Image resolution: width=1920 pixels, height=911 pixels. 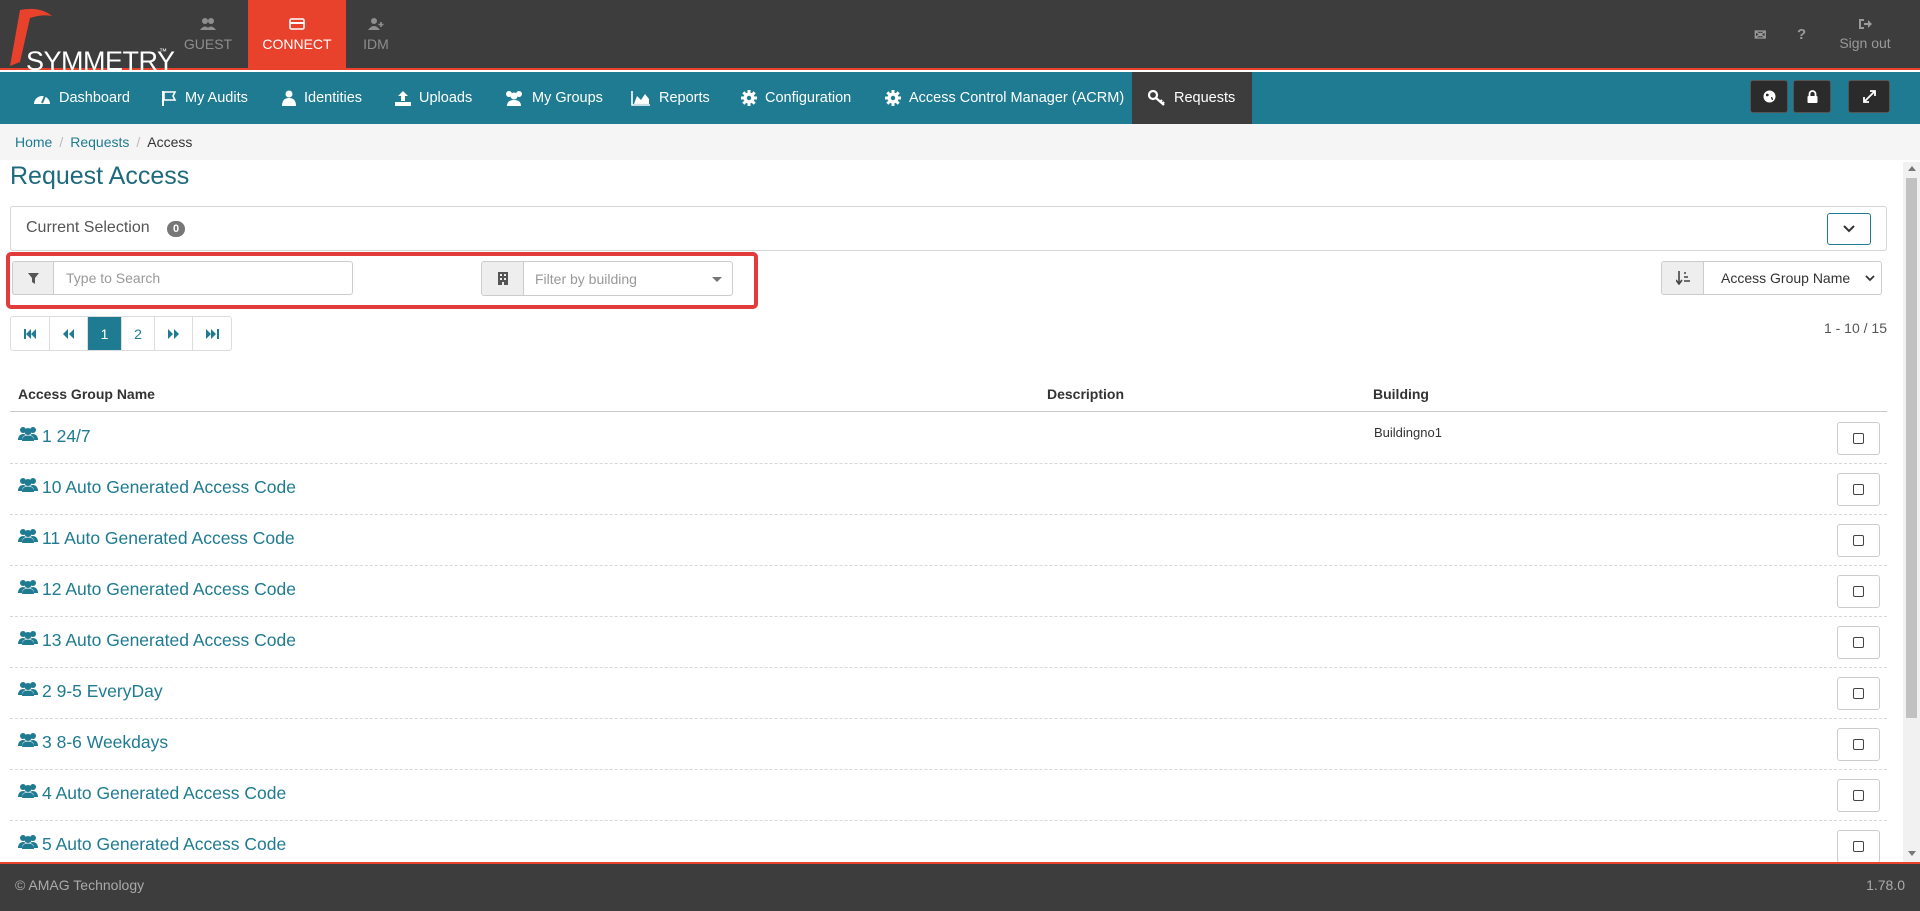 I want to click on module-tab-idm: IDM, so click(x=376, y=35).